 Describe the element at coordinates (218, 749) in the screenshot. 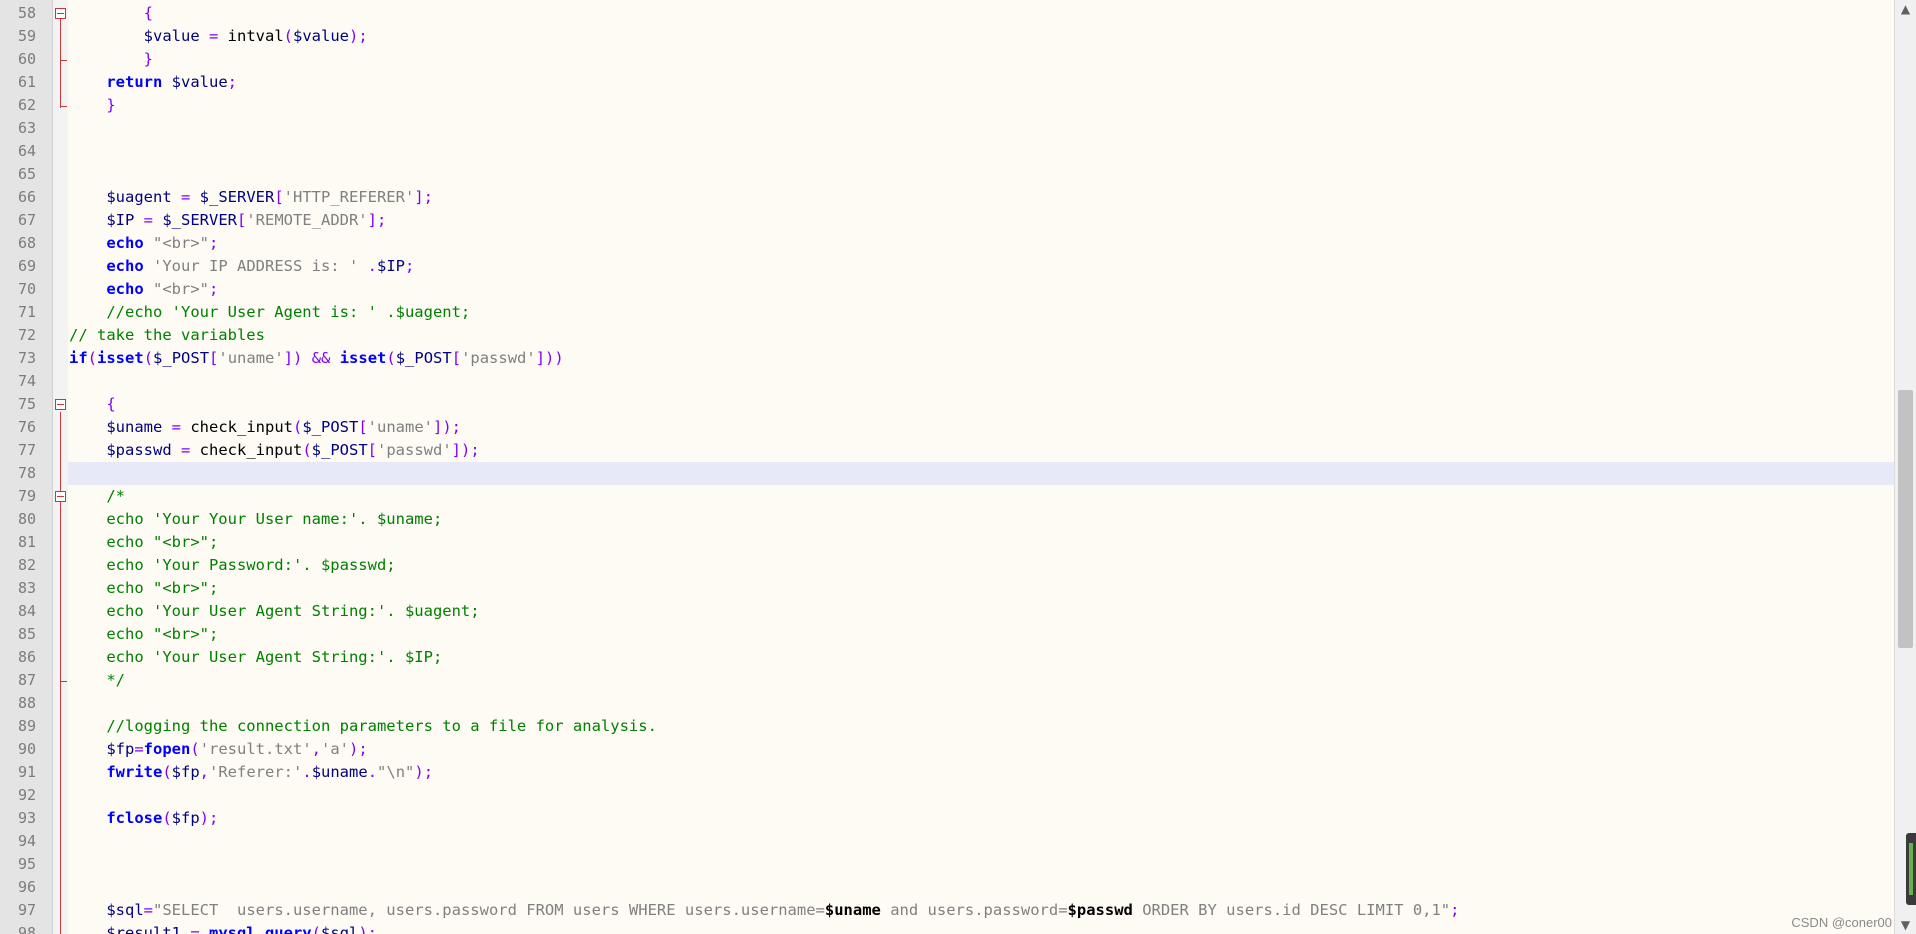

I see `code-text: $fp=fopen('result.txt','a');` at that location.